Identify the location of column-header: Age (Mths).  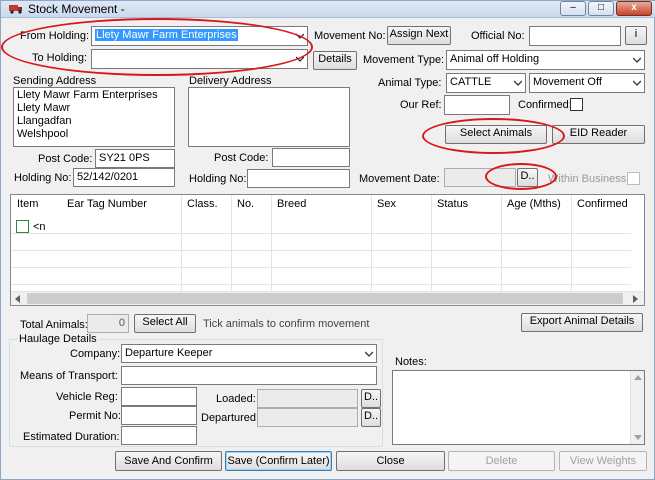
(532, 204).